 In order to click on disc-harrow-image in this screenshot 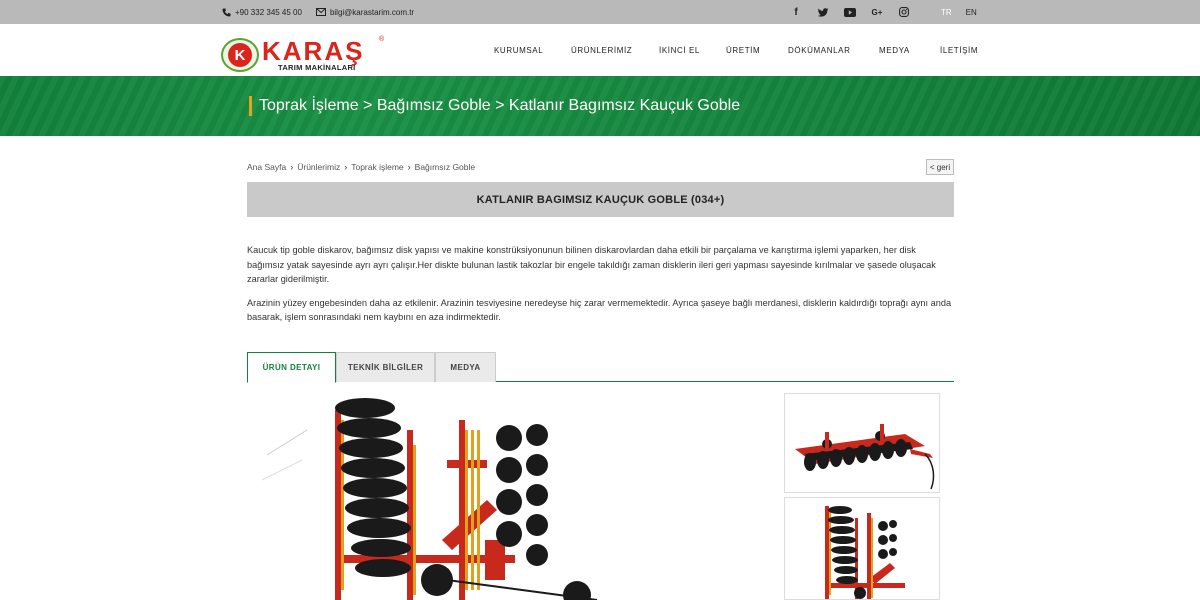, I will do `click(429, 499)`.